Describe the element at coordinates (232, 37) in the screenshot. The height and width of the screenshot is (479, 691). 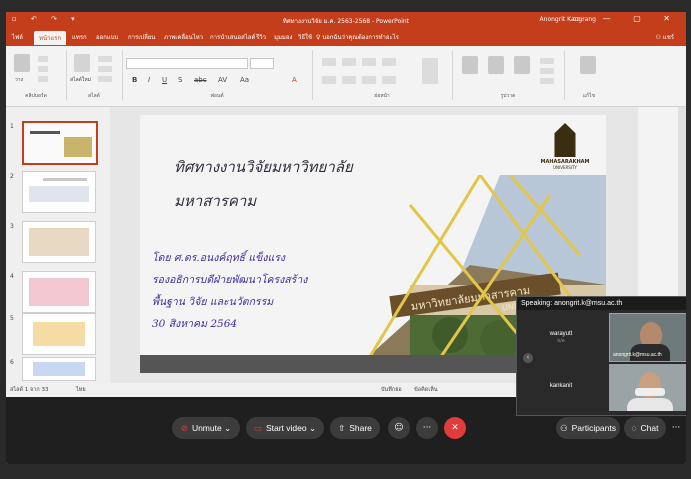
I see `tab-slideshow: การนำเสนอสไลด์` at that location.